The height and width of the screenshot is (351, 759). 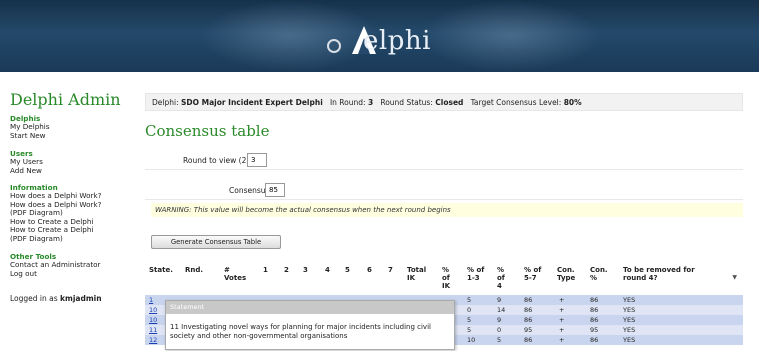 I want to click on column-header-pct-1-3: % of 1-3, so click(x=479, y=274).